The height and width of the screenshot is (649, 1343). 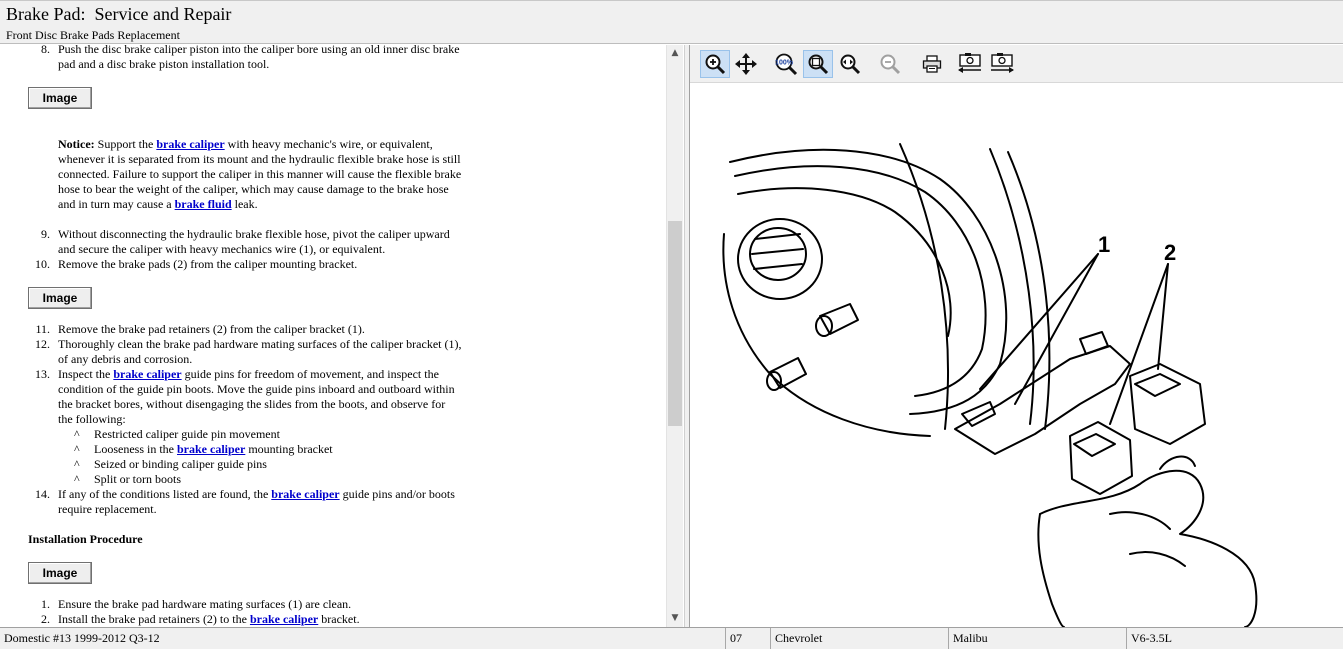 I want to click on pan-button, so click(x=746, y=64).